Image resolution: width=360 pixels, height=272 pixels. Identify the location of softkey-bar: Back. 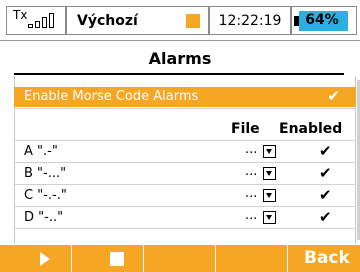
(180, 258).